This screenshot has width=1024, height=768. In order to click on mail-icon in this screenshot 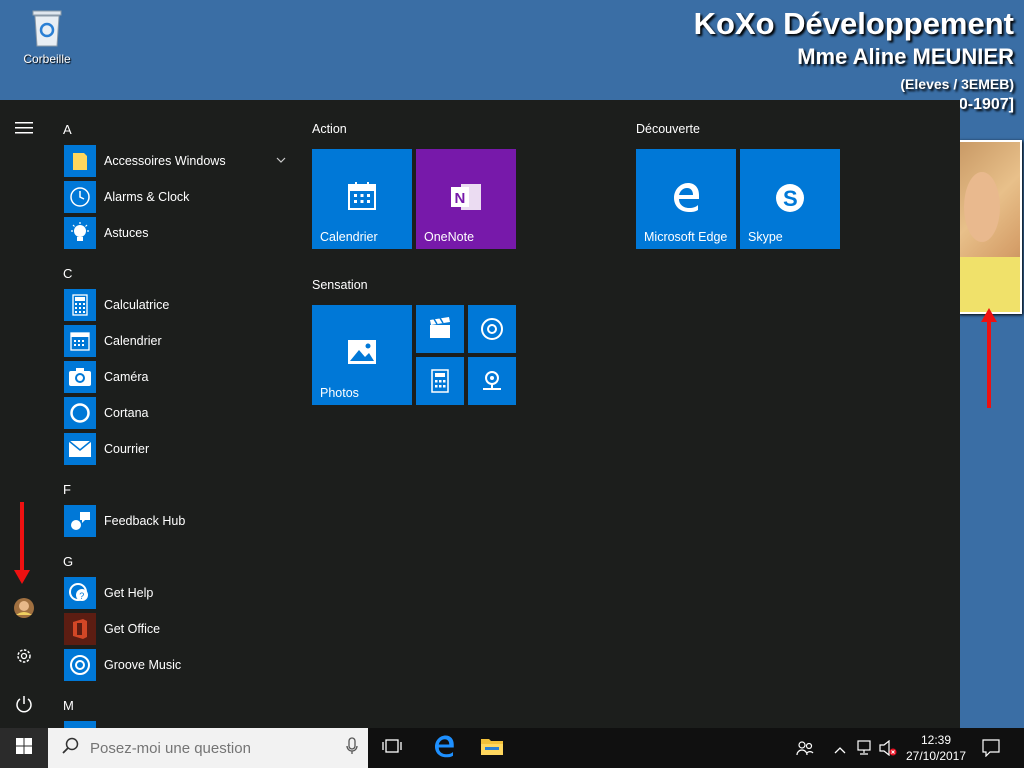, I will do `click(80, 449)`.